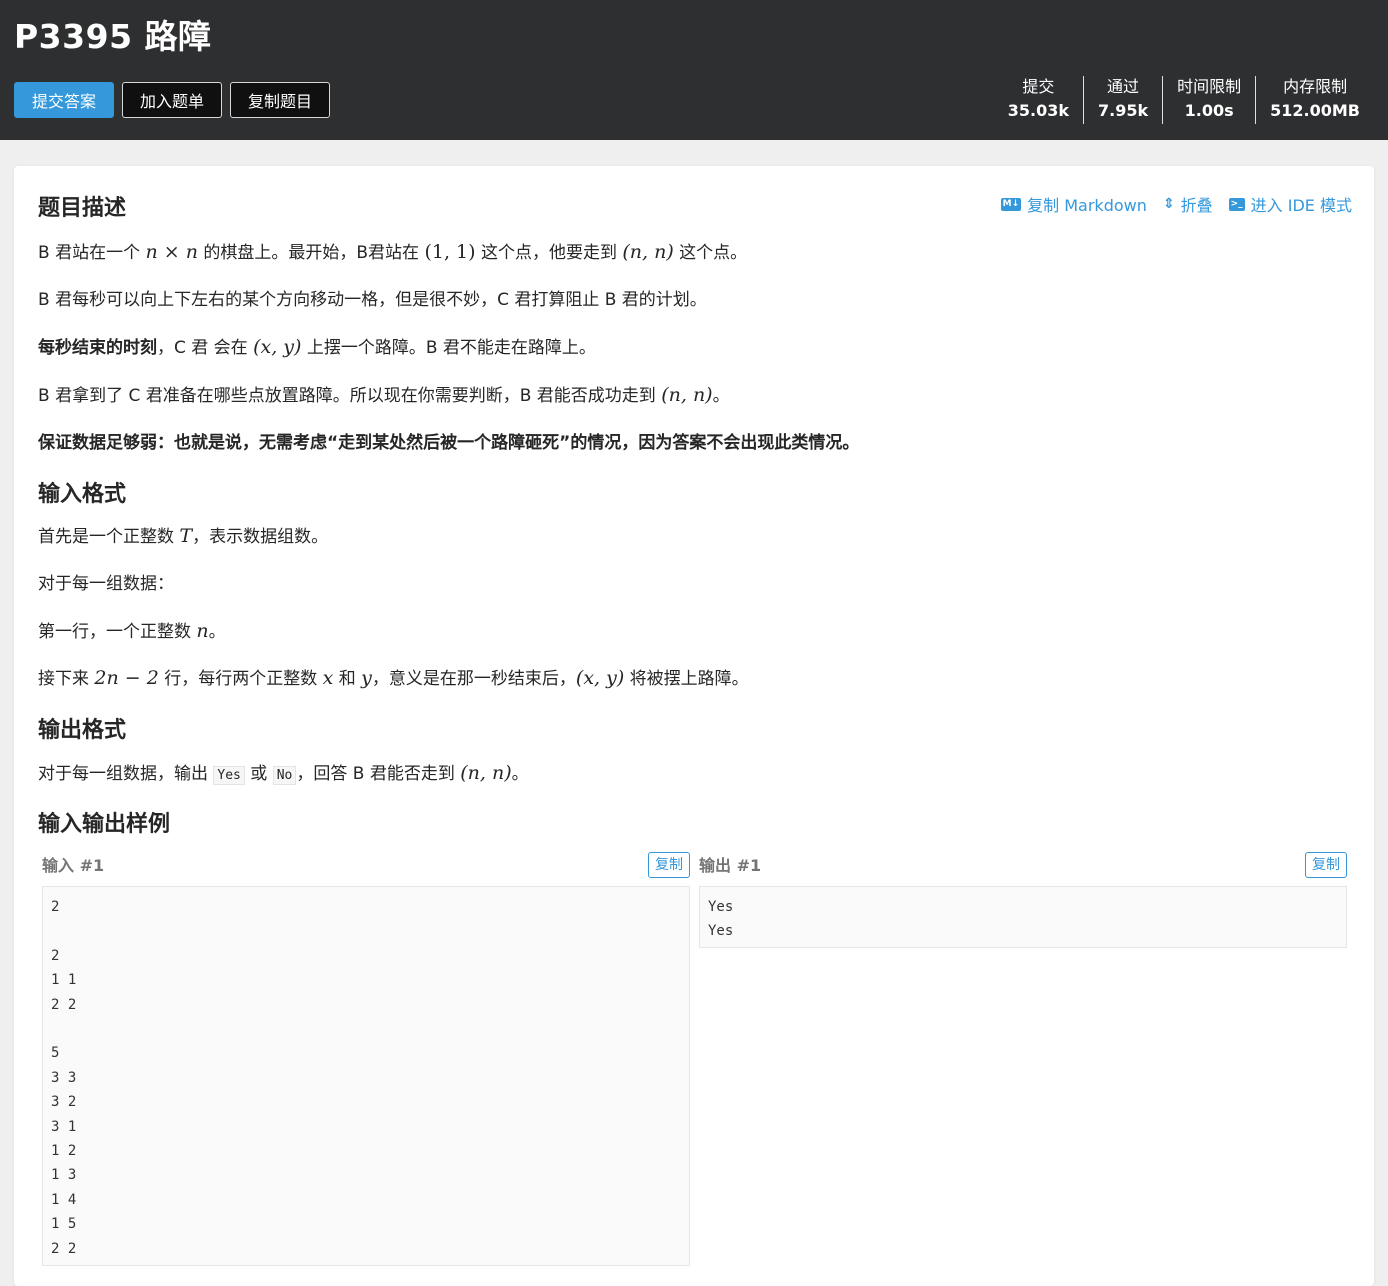 This screenshot has height=1286, width=1388. What do you see at coordinates (1168, 204) in the screenshot?
I see `fold-icon: ⇕` at bounding box center [1168, 204].